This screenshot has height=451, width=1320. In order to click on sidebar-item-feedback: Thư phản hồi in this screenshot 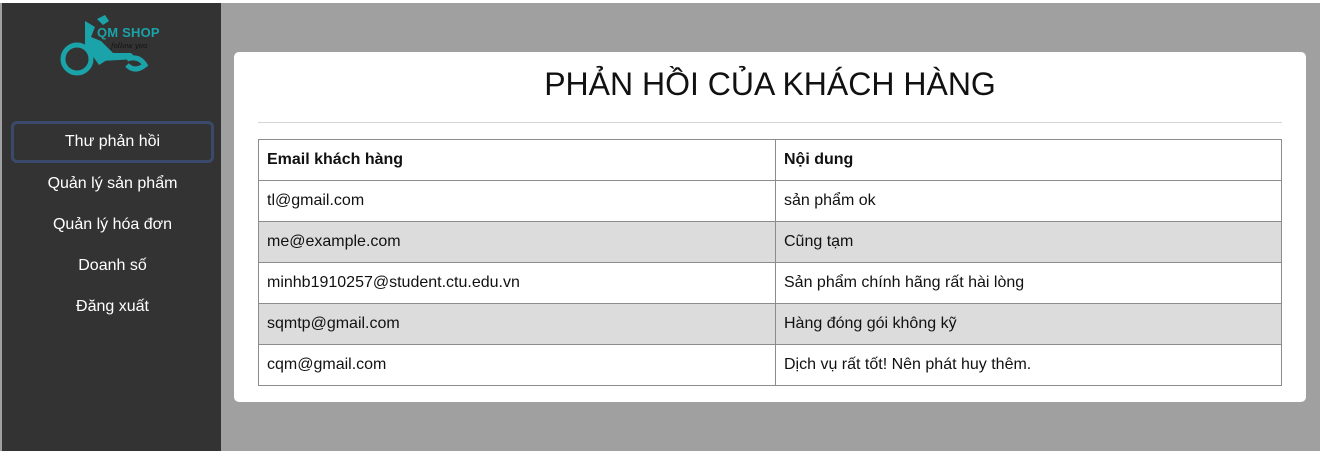, I will do `click(112, 142)`.